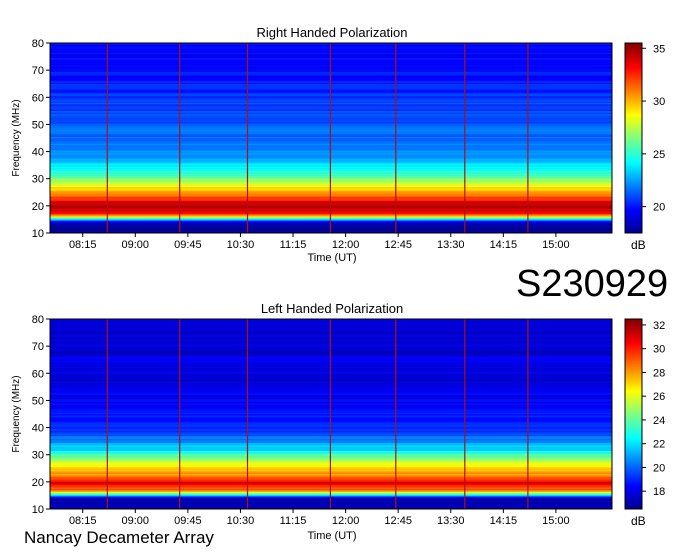 The width and height of the screenshot is (680, 552). Describe the element at coordinates (332, 308) in the screenshot. I see `lh-title: Left Handed Polarization` at that location.